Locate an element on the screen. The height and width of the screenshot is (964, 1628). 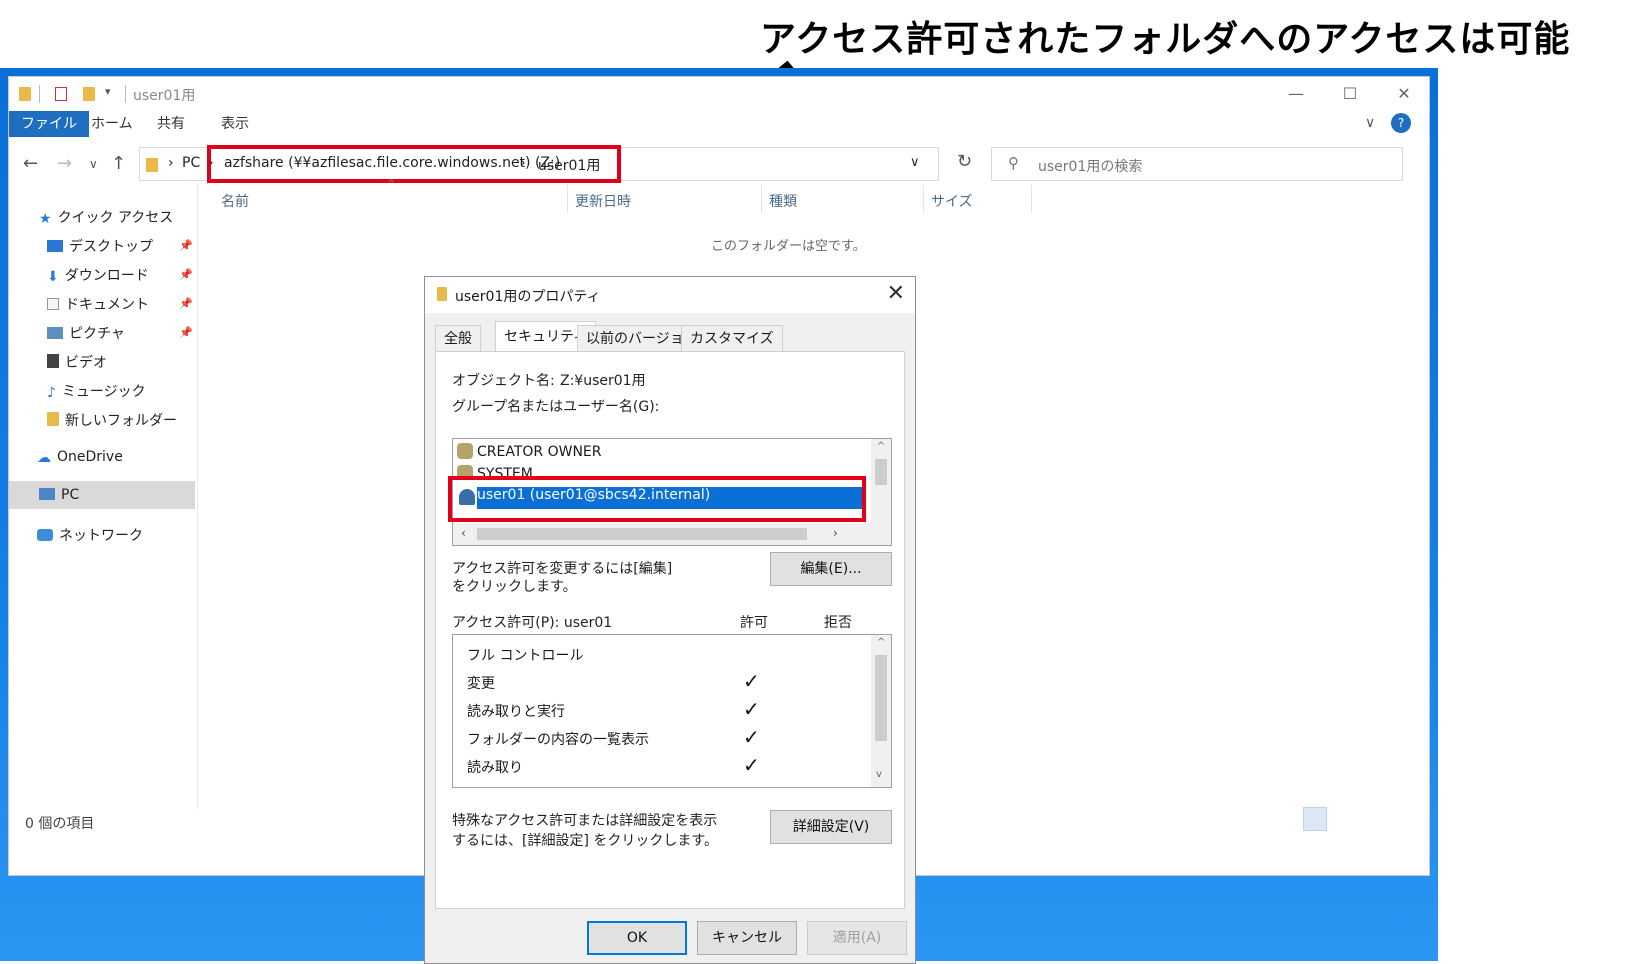
desktop-icon is located at coordinates (55, 246).